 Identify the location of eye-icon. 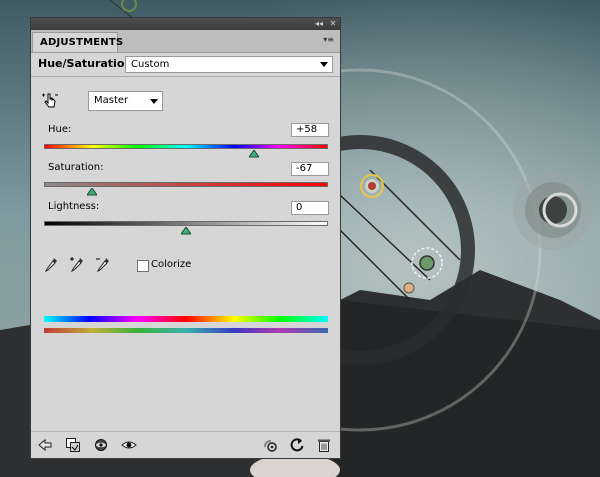
(129, 445).